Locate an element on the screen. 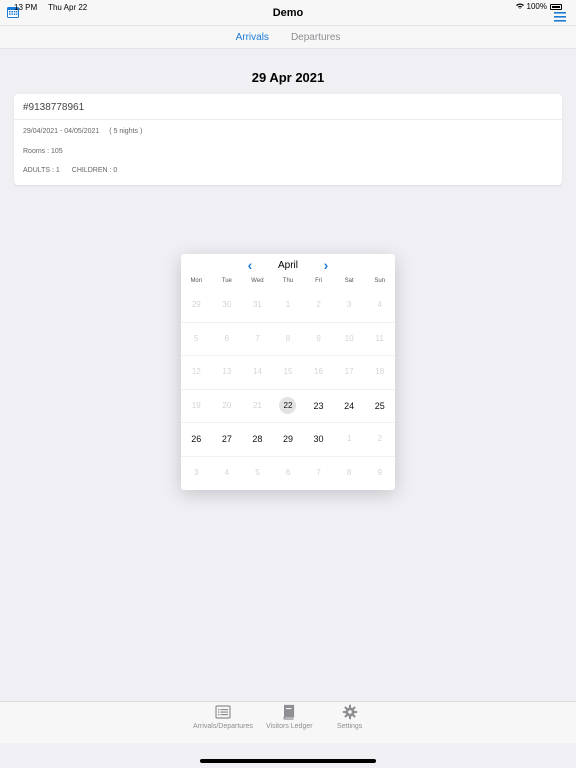 The height and width of the screenshot is (768, 576). calendar-day: 1 is located at coordinates (349, 439).